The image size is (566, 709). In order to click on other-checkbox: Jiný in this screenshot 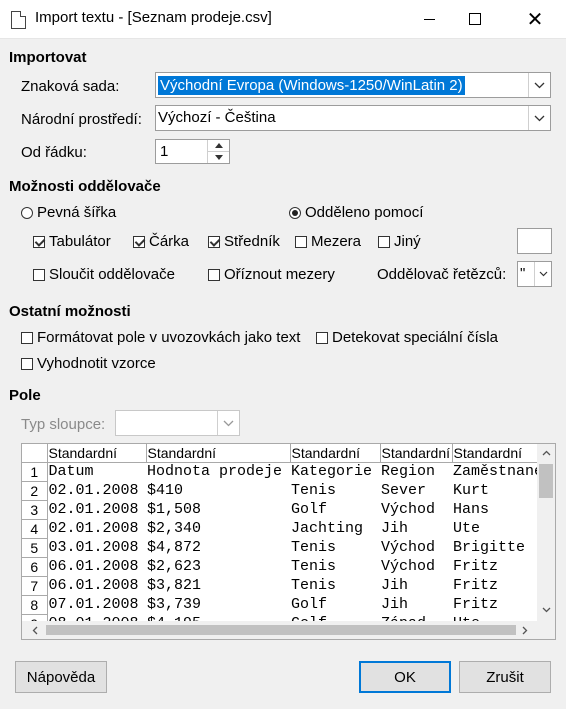, I will do `click(399, 241)`.